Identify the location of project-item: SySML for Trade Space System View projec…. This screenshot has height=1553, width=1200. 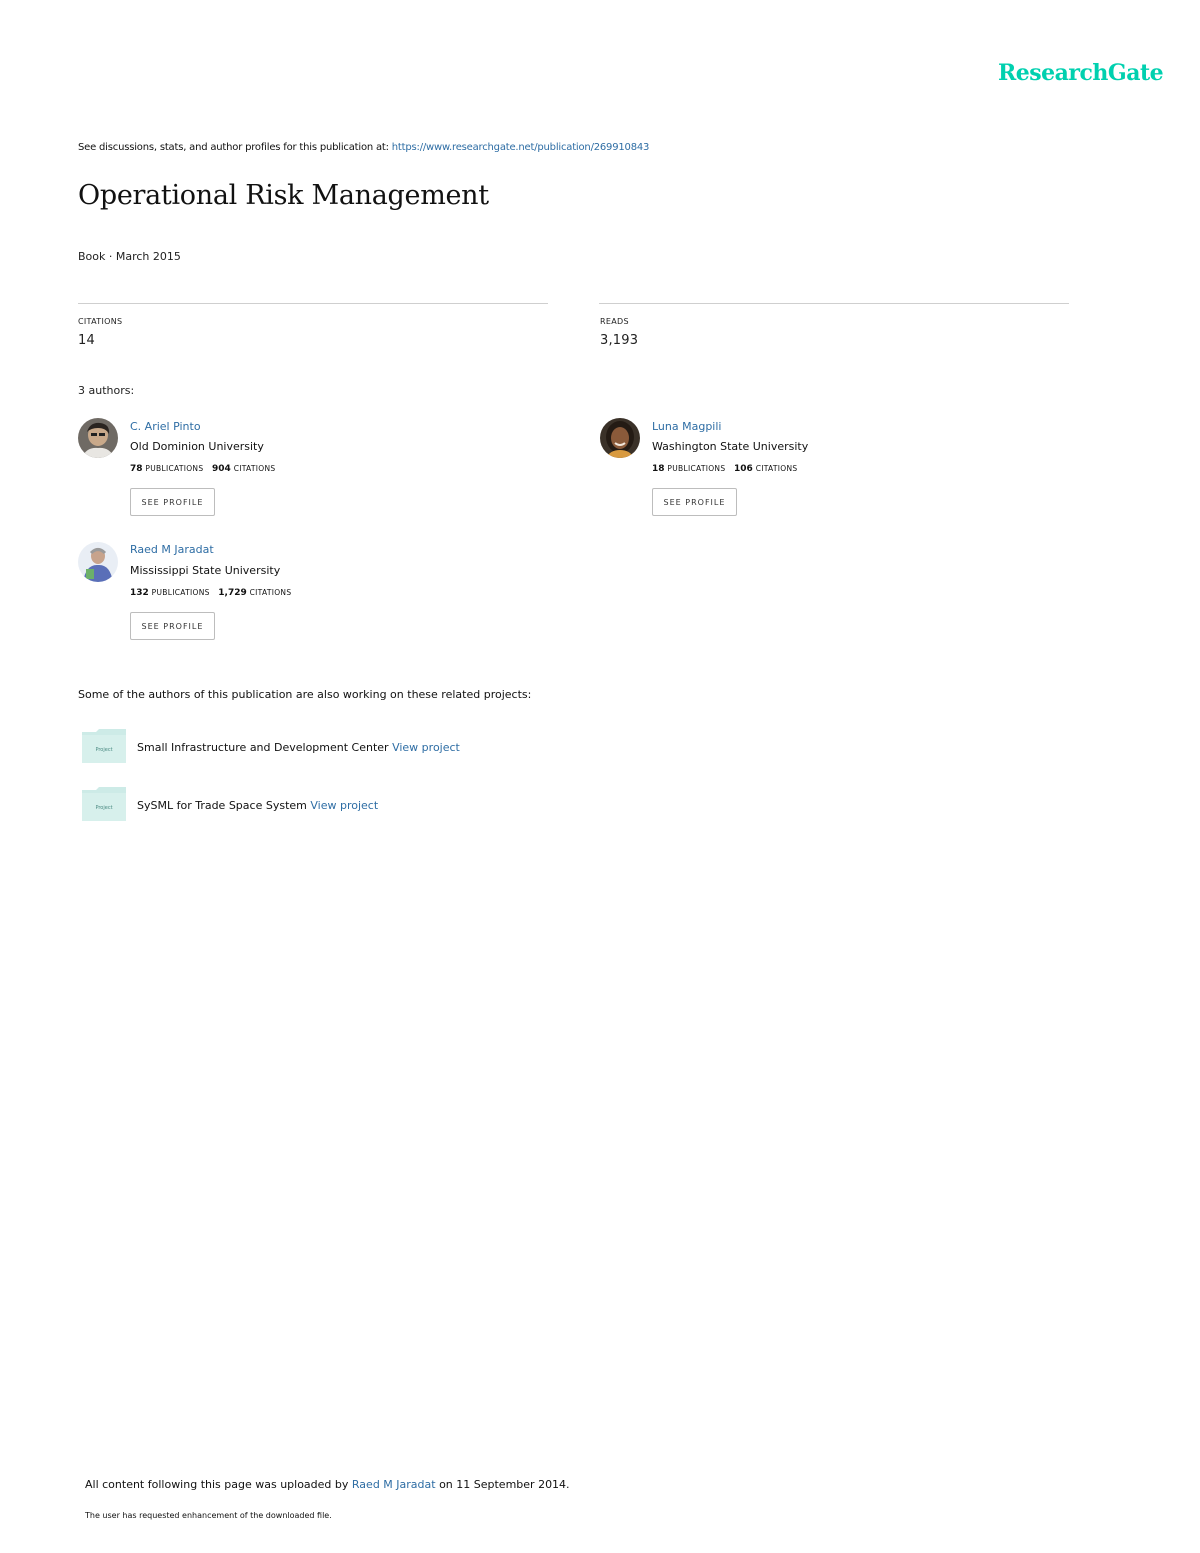
(257, 805).